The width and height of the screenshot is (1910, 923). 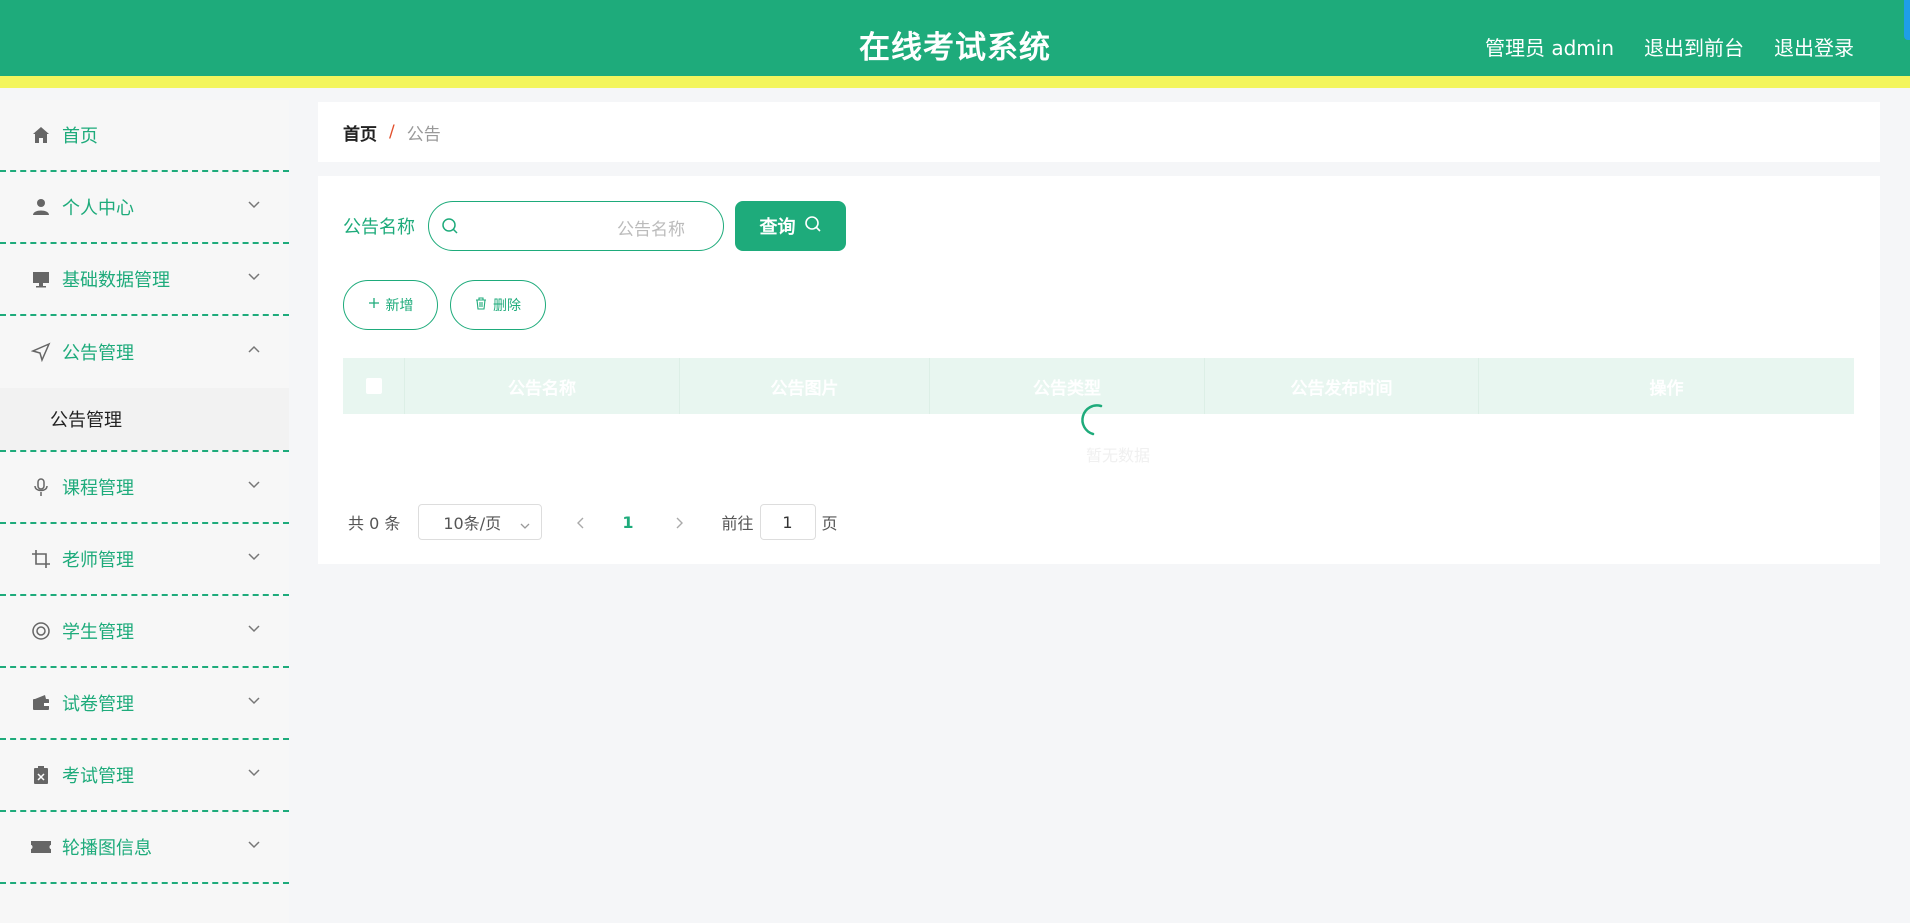 What do you see at coordinates (481, 305) in the screenshot?
I see `trash-icon` at bounding box center [481, 305].